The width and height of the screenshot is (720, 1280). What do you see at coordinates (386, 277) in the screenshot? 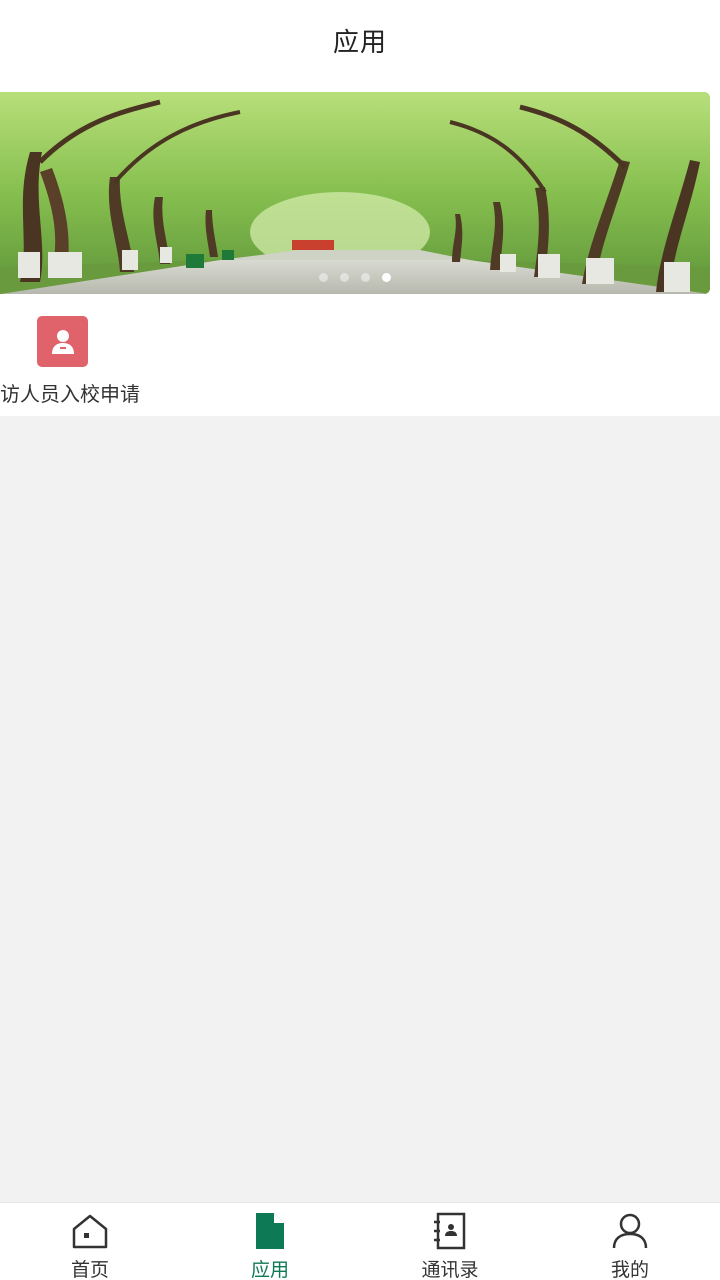
I see `carousel-dot-active` at bounding box center [386, 277].